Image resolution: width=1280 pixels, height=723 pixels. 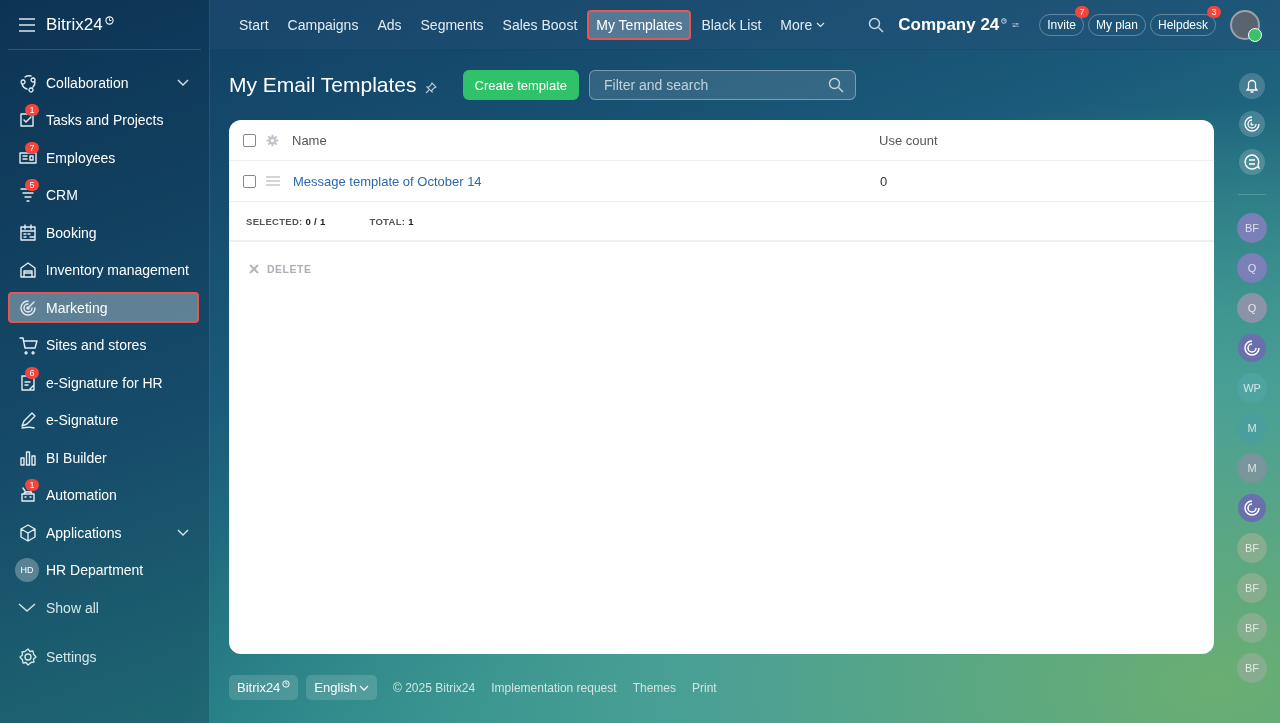 I want to click on pin-icon, so click(x=430, y=88).